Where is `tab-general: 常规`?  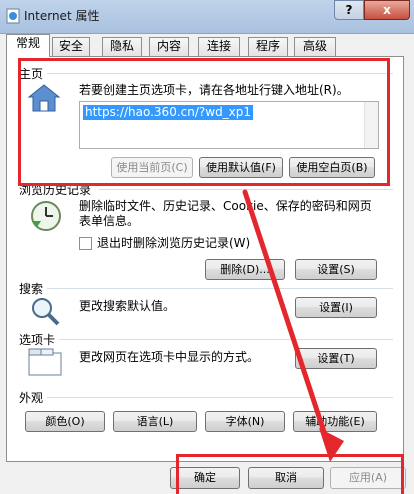
tab-general: 常规 is located at coordinates (28, 45).